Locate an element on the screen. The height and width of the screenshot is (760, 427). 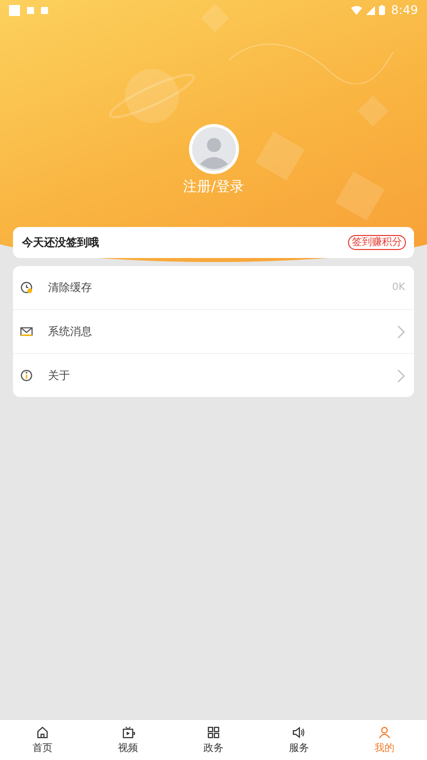
speaker-icon is located at coordinates (299, 732).